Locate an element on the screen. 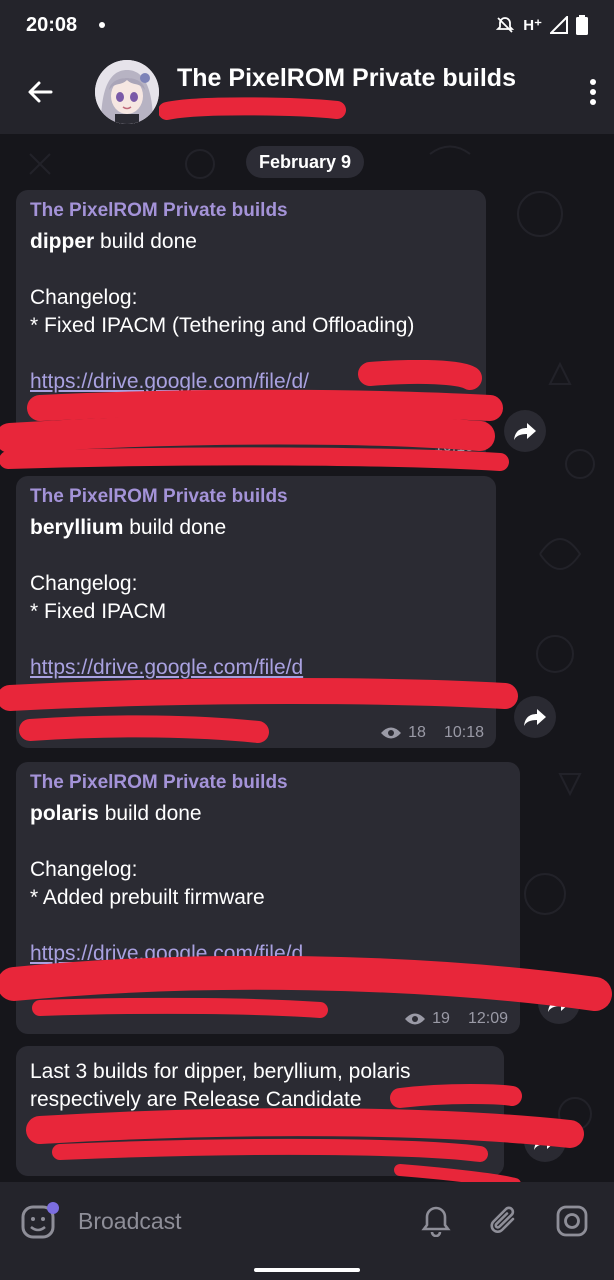  camera-button is located at coordinates (572, 1221).